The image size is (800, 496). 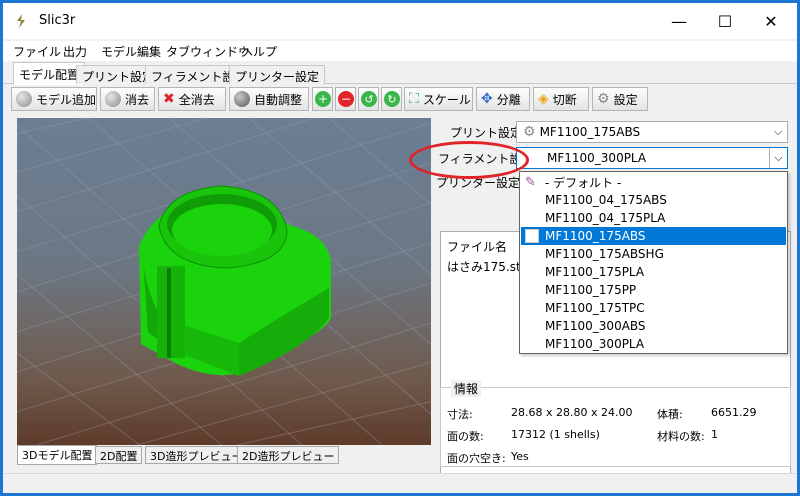 What do you see at coordinates (543, 99) in the screenshot?
I see `cut-icon: ◈` at bounding box center [543, 99].